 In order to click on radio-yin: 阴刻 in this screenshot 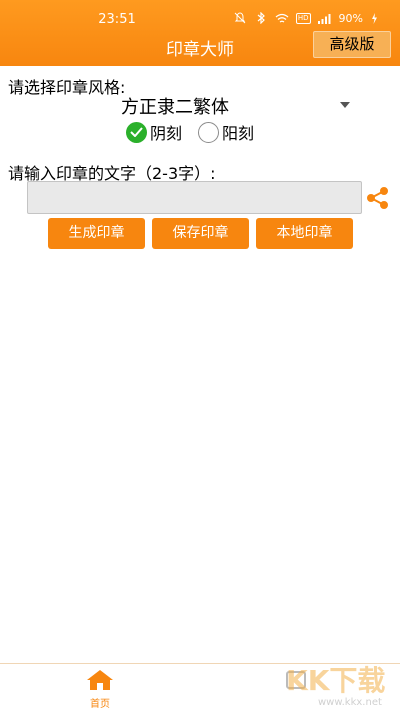, I will do `click(154, 132)`.